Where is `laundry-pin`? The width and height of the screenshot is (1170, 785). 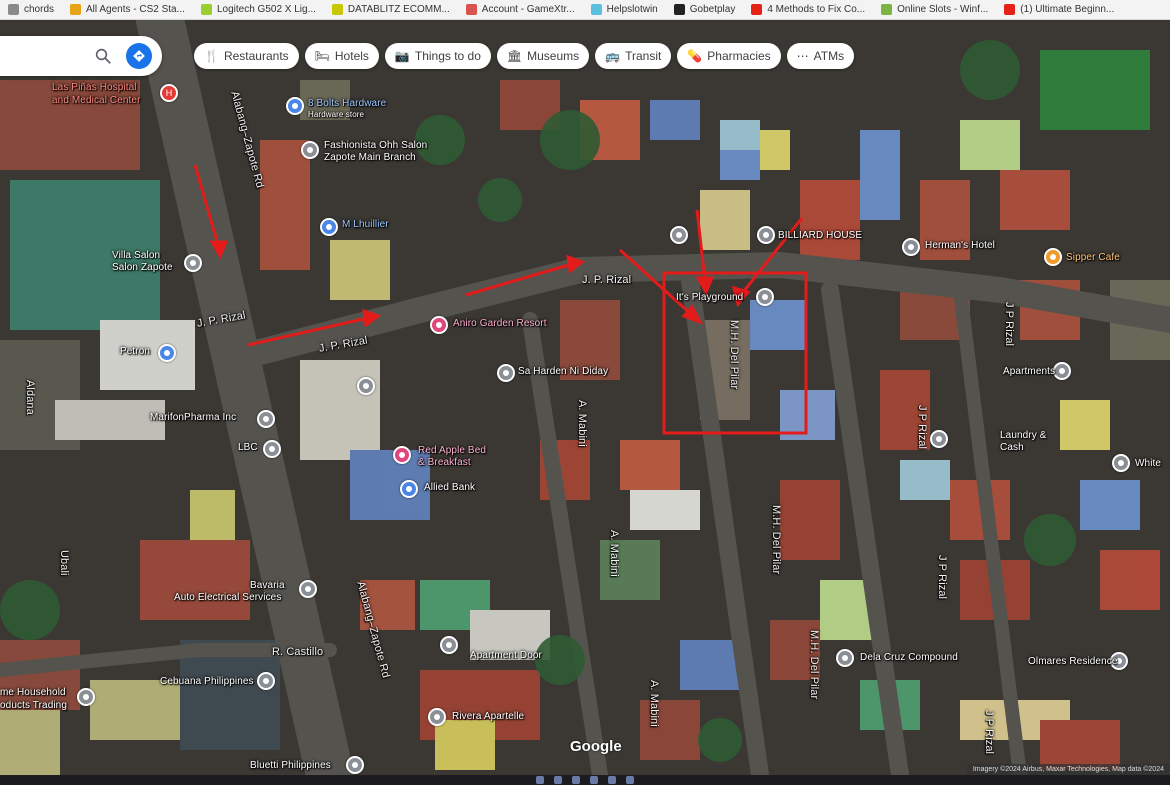
laundry-pin is located at coordinates (939, 439).